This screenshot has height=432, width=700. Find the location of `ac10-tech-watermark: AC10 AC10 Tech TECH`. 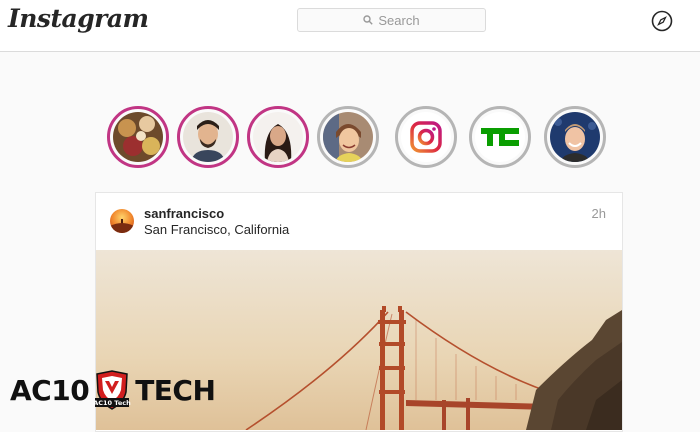

ac10-tech-watermark: AC10 AC10 Tech TECH is located at coordinates (113, 390).